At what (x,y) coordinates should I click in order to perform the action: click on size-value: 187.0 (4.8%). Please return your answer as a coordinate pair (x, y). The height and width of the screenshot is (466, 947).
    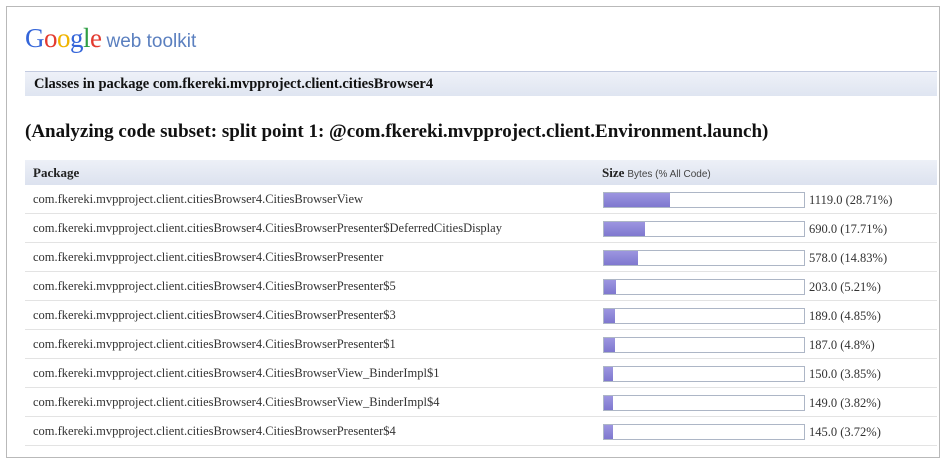
    Looking at the image, I should click on (842, 345).